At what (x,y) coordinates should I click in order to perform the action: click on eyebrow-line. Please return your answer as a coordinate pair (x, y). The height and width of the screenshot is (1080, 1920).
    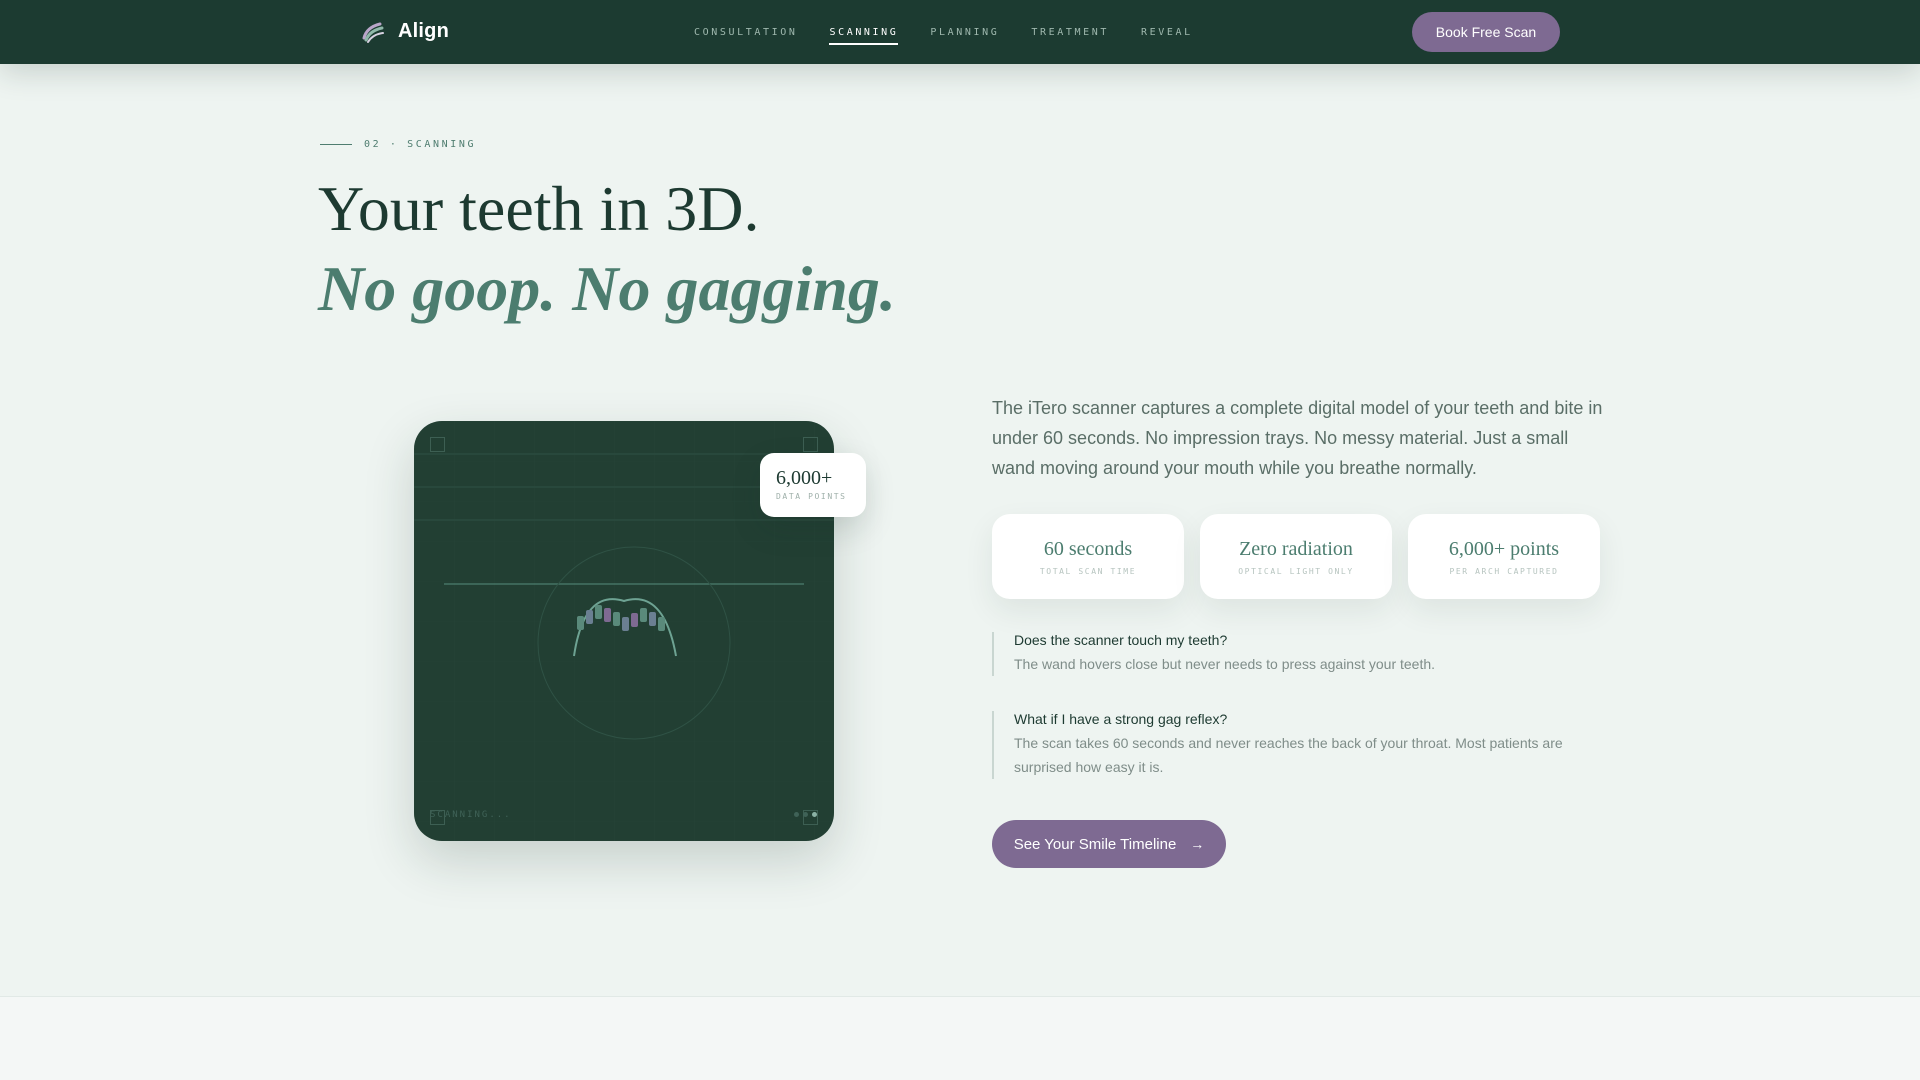
    Looking at the image, I should click on (336, 144).